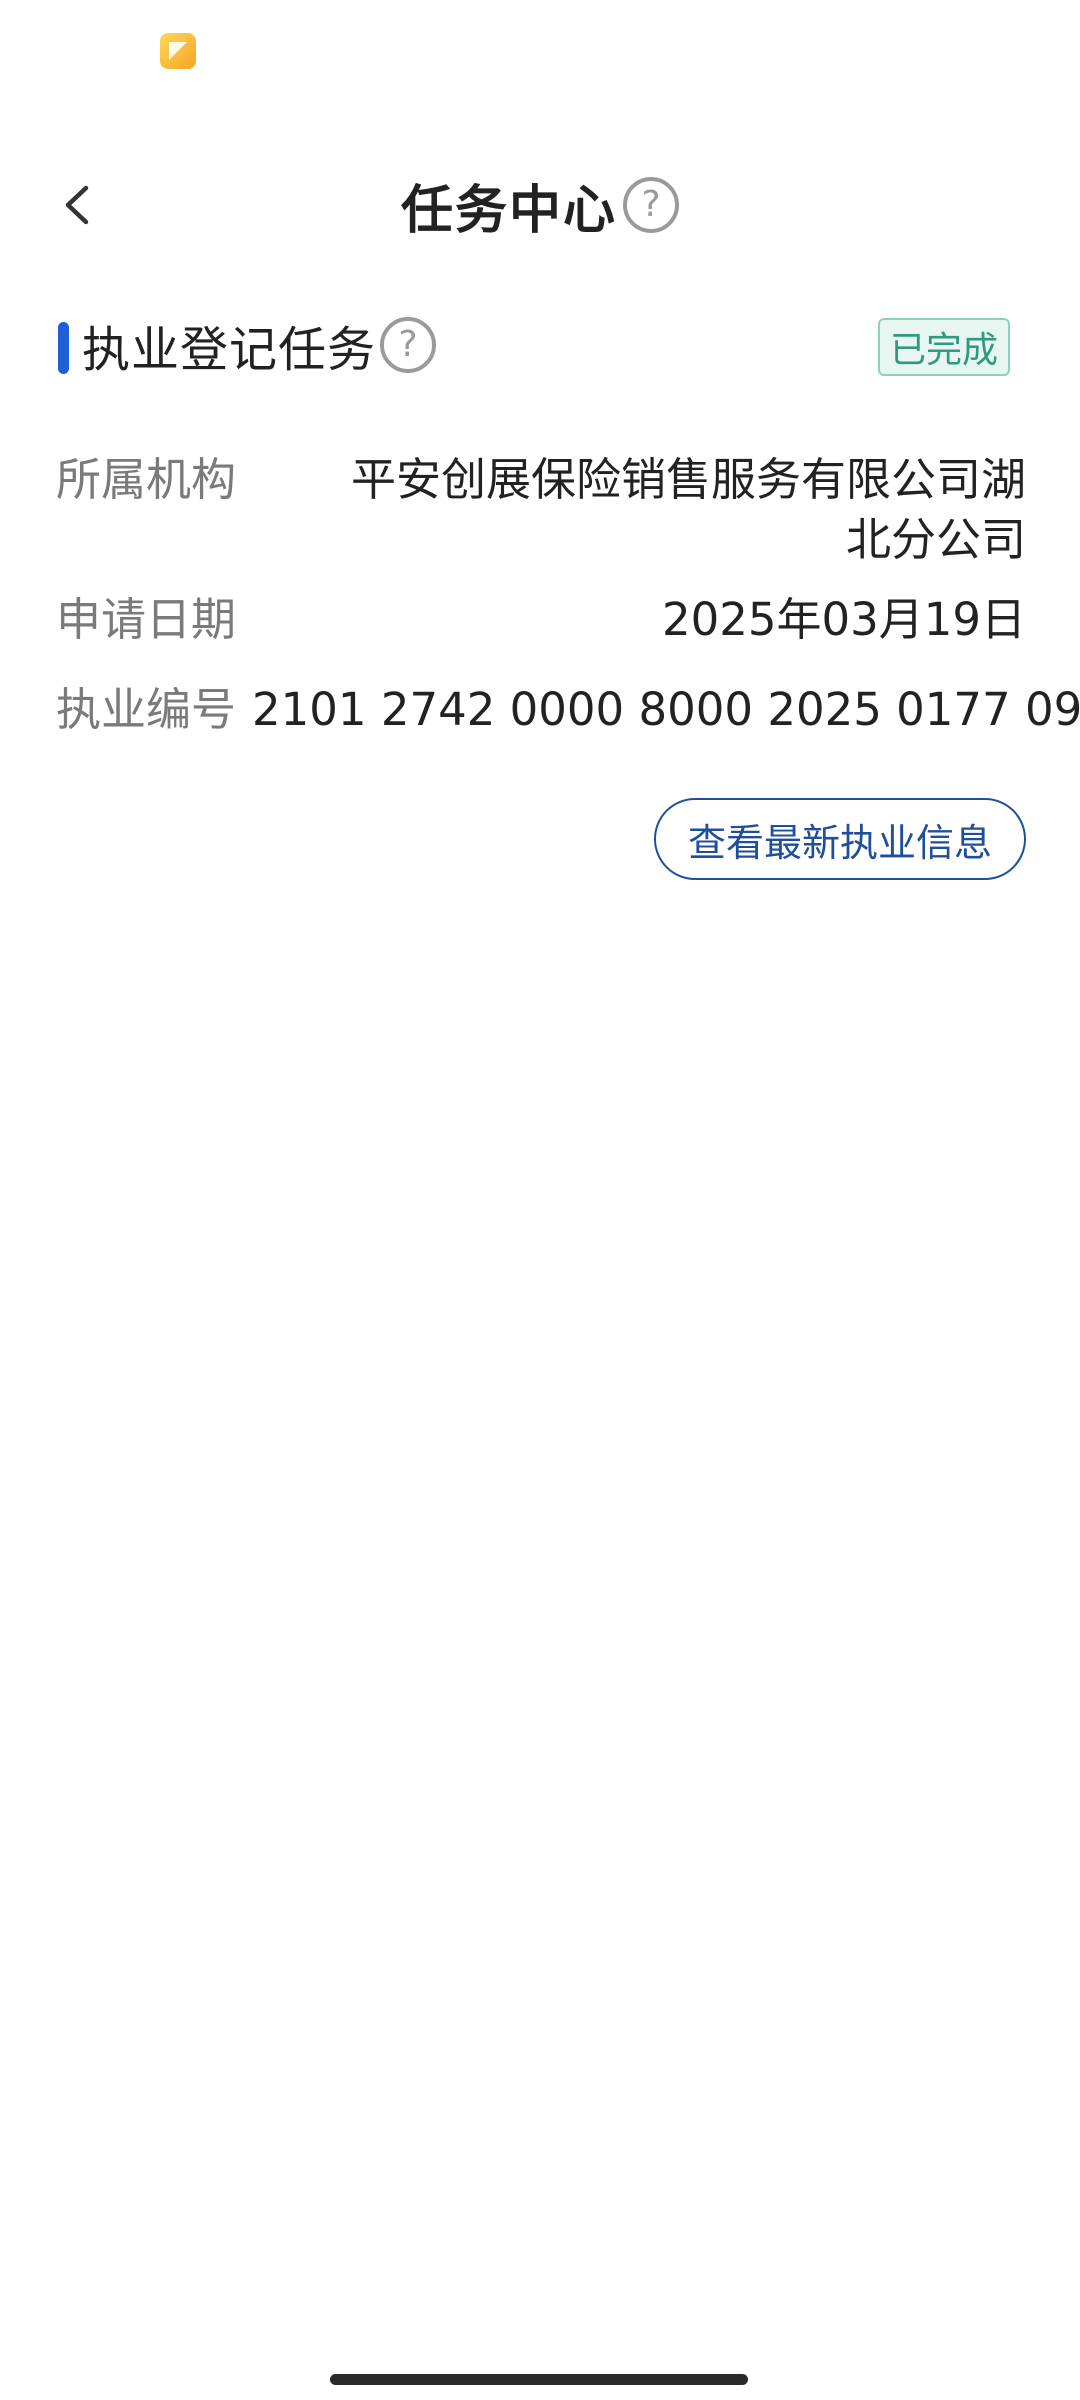 The image size is (1080, 2400). I want to click on info-row-practice-number: 执业编号 2101 2742 0000 8000 2025 0177 09, so click(568, 710).